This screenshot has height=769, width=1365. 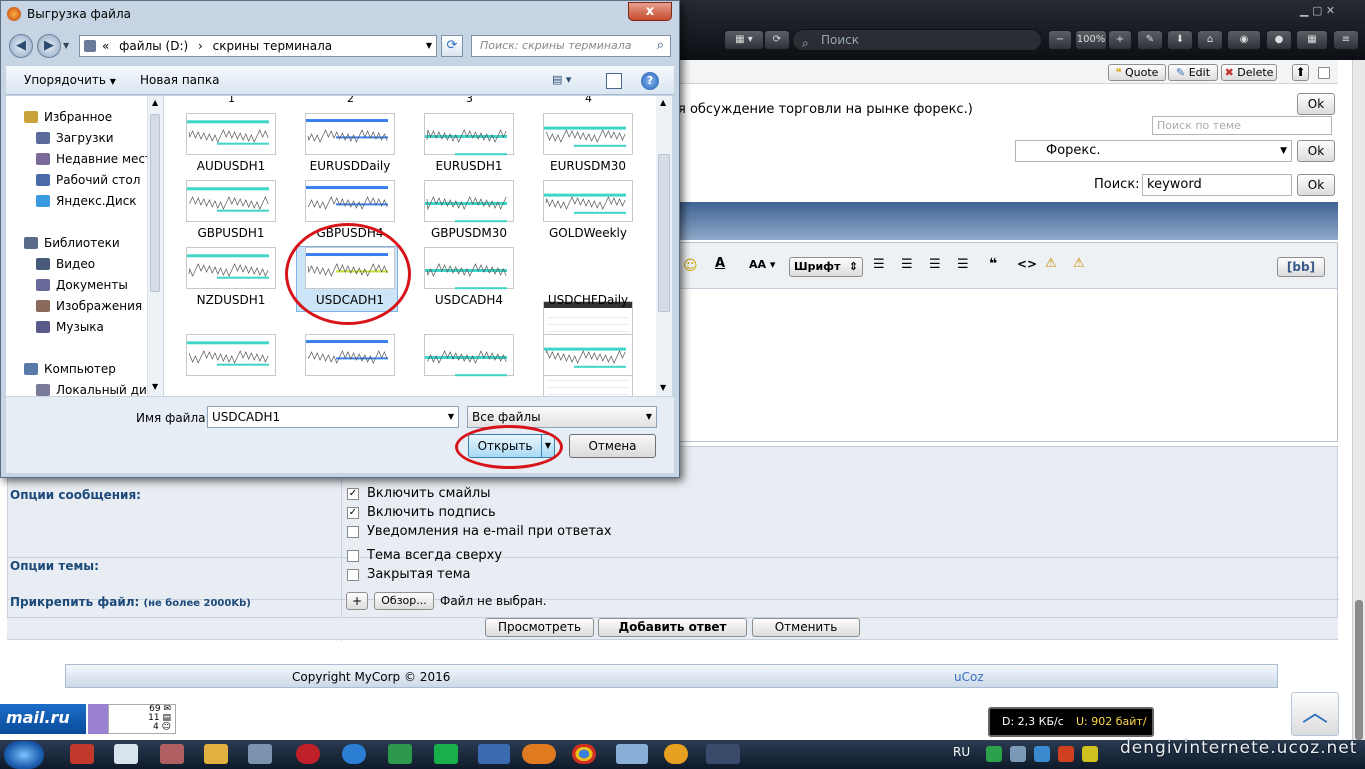 What do you see at coordinates (75, 138) in the screenshot?
I see `nav-item: Загрузки` at bounding box center [75, 138].